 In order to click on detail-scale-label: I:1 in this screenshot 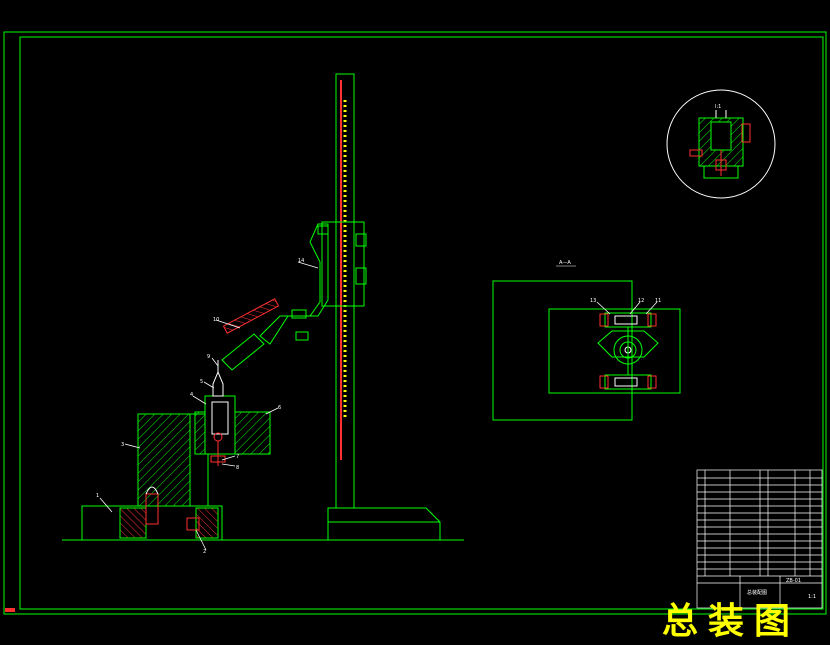, I will do `click(718, 107)`.